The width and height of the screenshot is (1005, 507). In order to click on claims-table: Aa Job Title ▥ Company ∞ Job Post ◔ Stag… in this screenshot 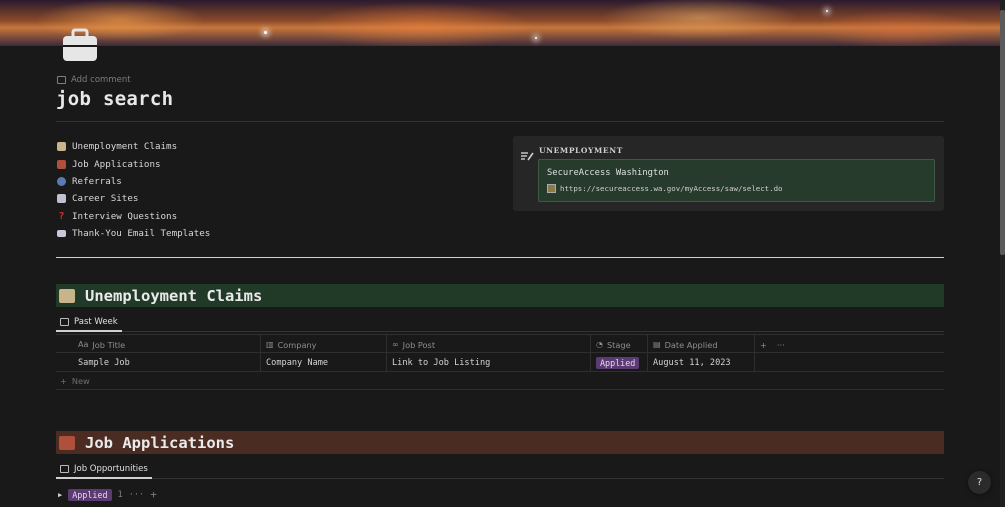, I will do `click(500, 362)`.